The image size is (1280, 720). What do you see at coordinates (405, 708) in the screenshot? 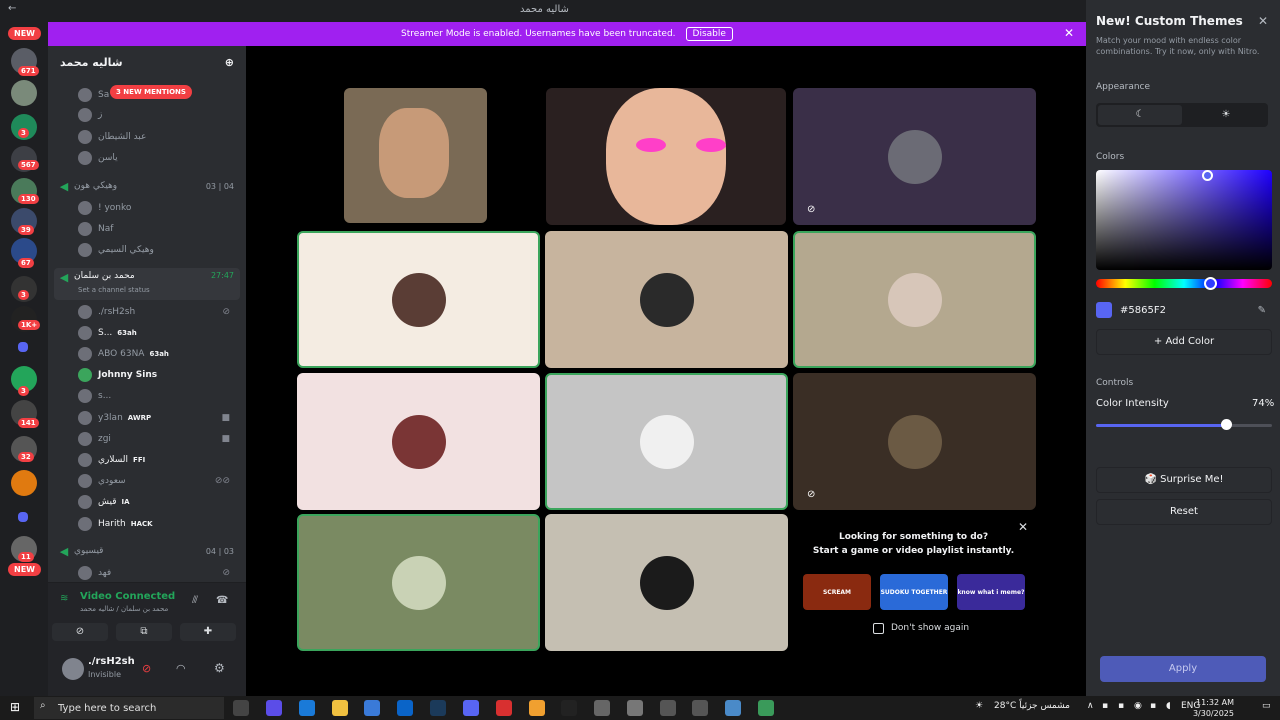
I see `outlook-icon` at bounding box center [405, 708].